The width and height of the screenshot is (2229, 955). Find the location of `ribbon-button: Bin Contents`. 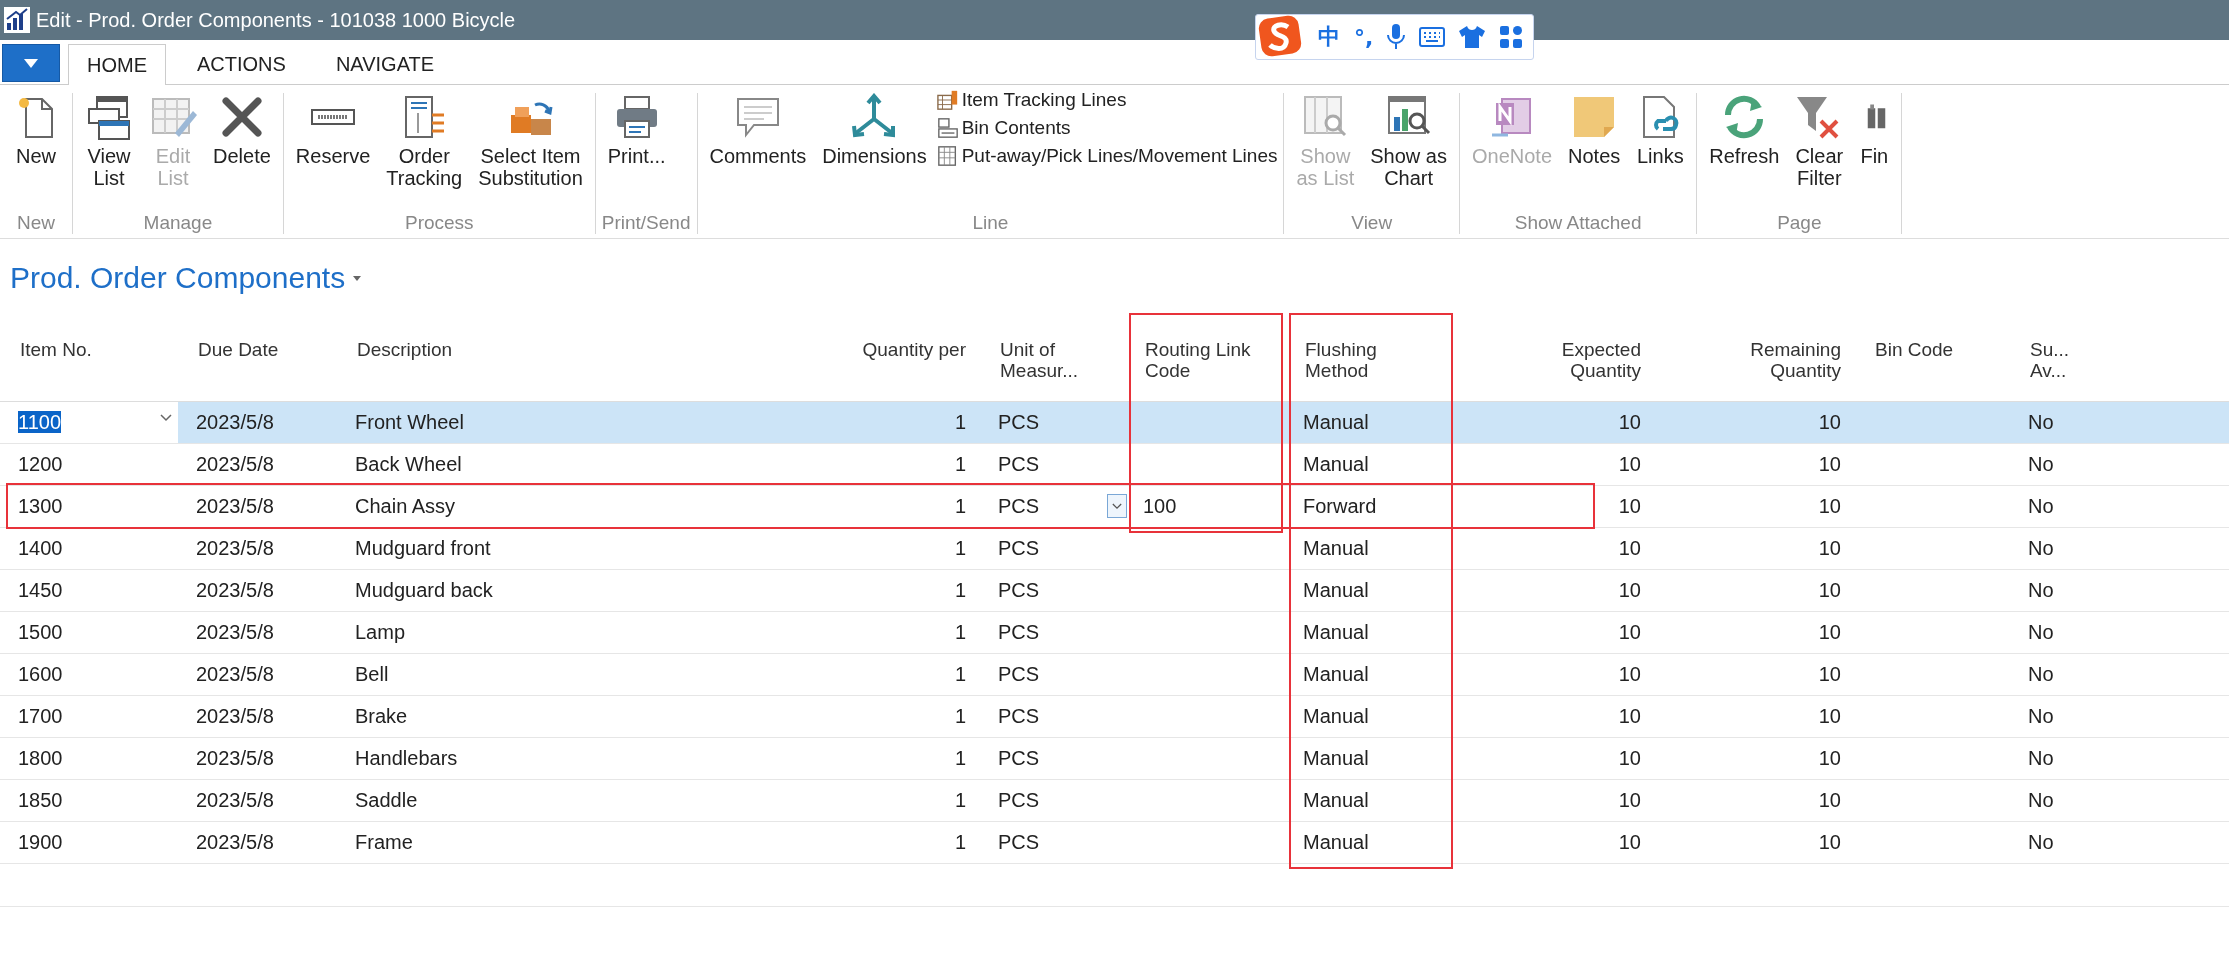

ribbon-button: Bin Contents is located at coordinates (1107, 128).